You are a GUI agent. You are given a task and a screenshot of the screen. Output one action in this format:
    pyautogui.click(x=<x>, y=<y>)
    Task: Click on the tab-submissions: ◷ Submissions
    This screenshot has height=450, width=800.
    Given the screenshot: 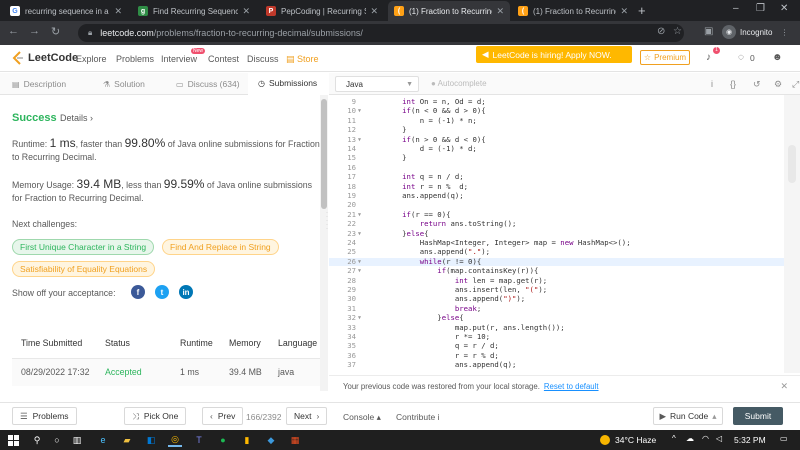 What is the action you would take?
    pyautogui.click(x=288, y=84)
    